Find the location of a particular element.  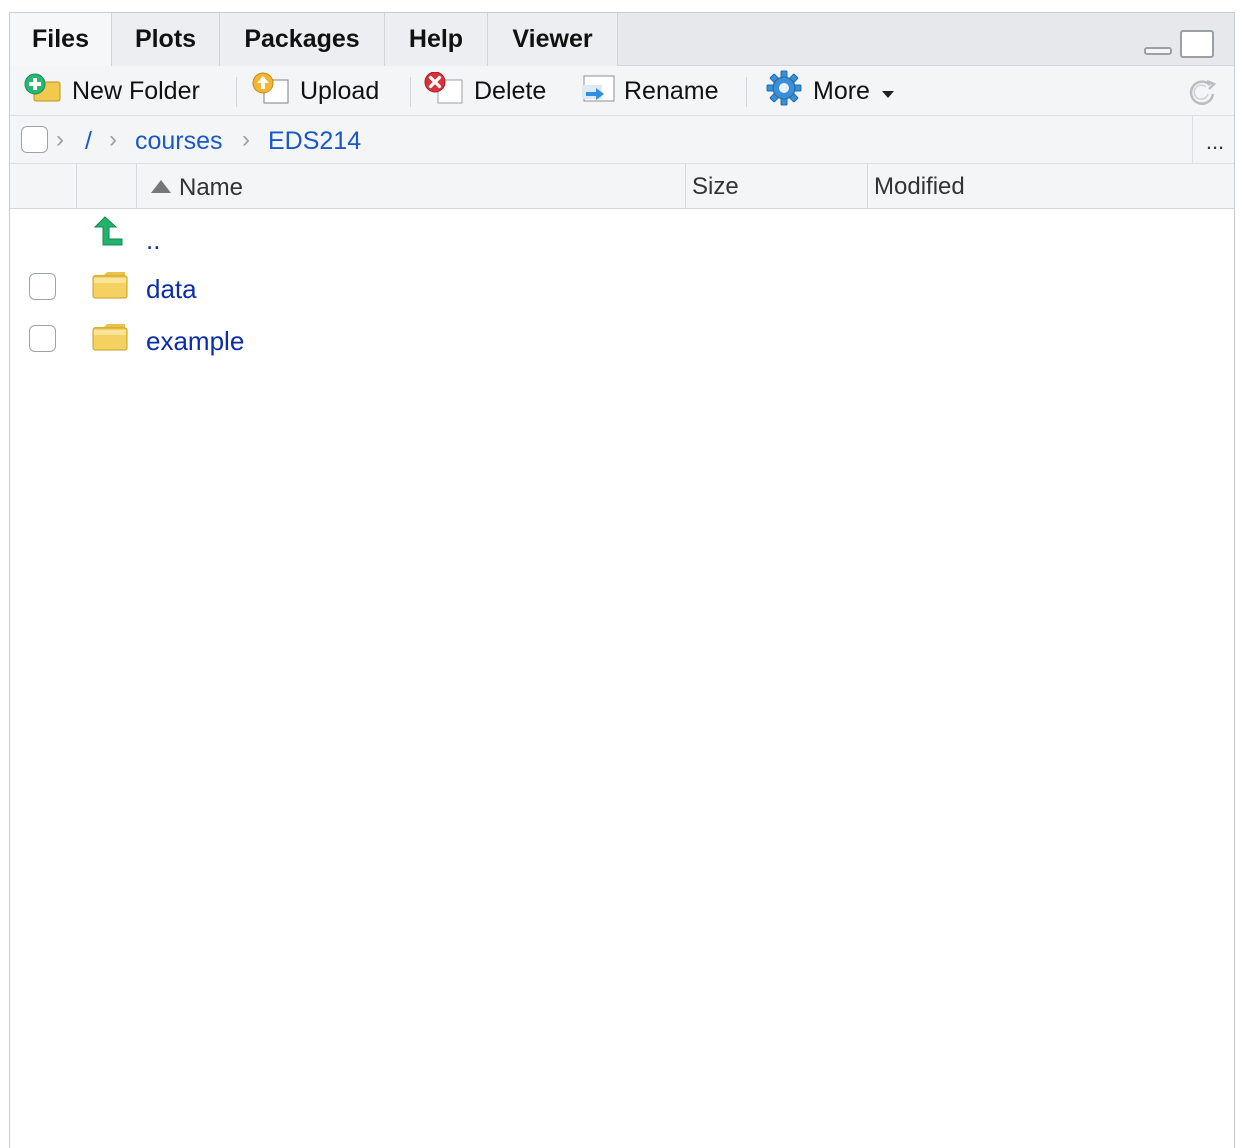

tab-label: Viewer is located at coordinates (552, 39).